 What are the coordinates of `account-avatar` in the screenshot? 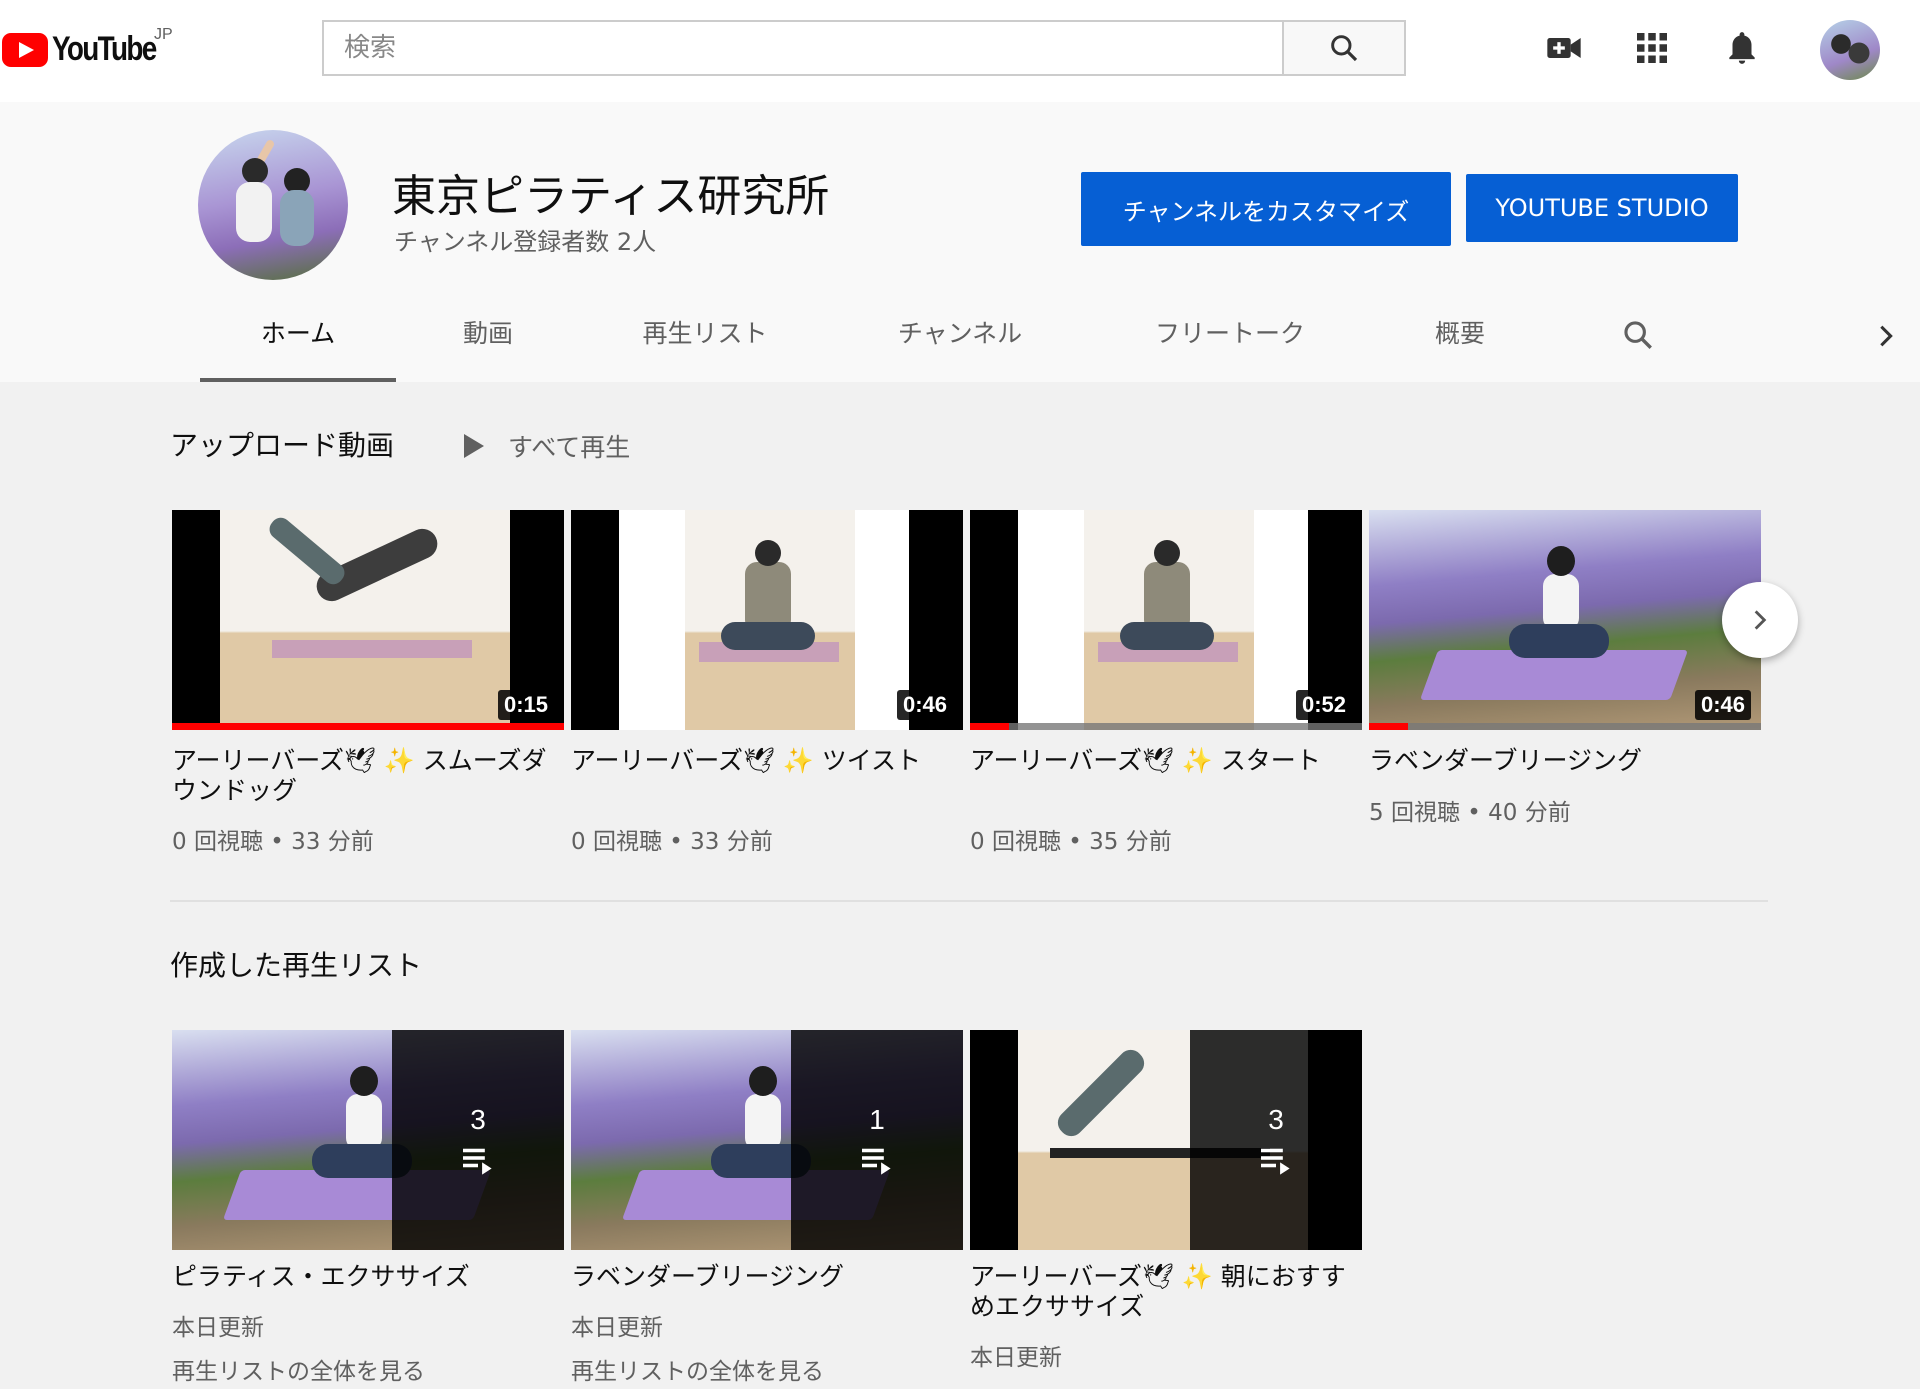 It's located at (1850, 50).